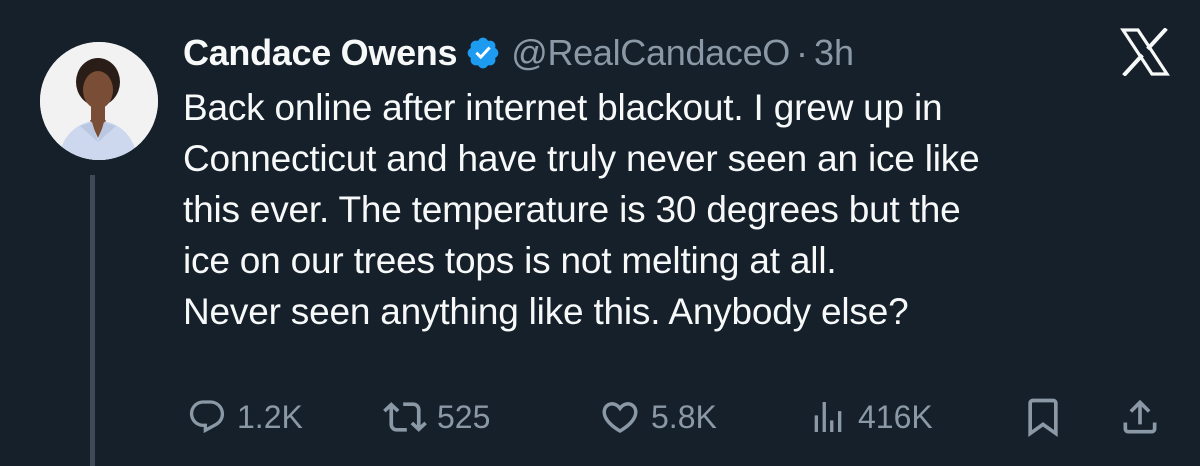 This screenshot has height=466, width=1200. What do you see at coordinates (650, 53) in the screenshot?
I see `author-handle: @RealCandaceO` at bounding box center [650, 53].